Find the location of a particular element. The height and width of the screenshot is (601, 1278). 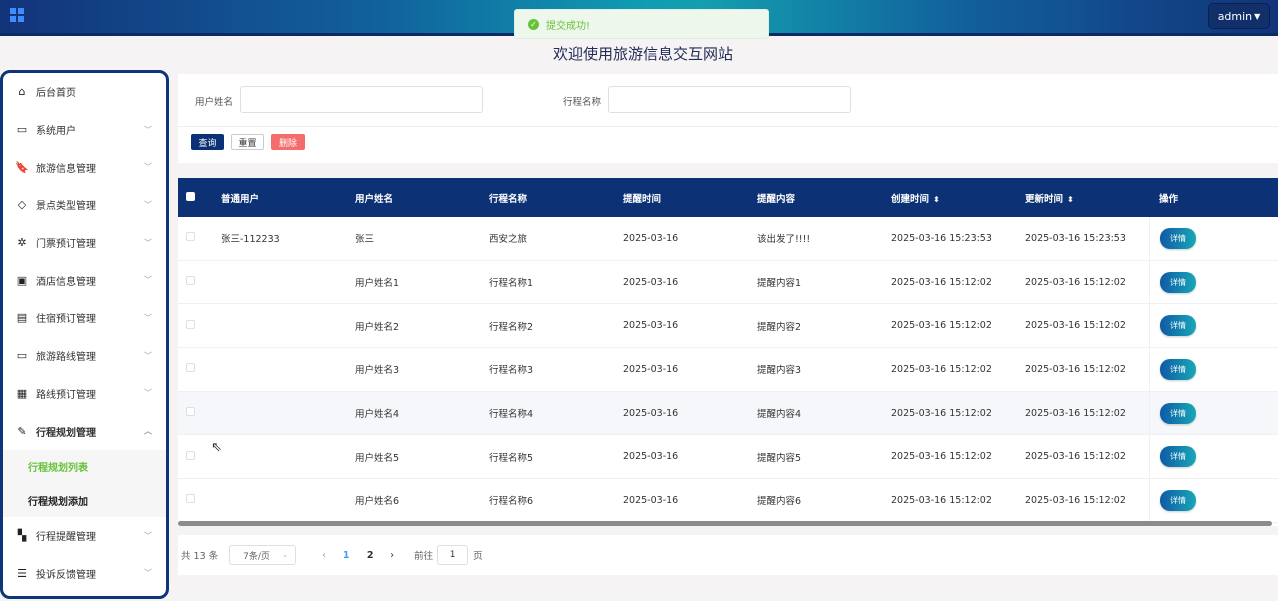

sidebar-item: ▤ 住宿预订管理 ﹀ is located at coordinates (84, 318).